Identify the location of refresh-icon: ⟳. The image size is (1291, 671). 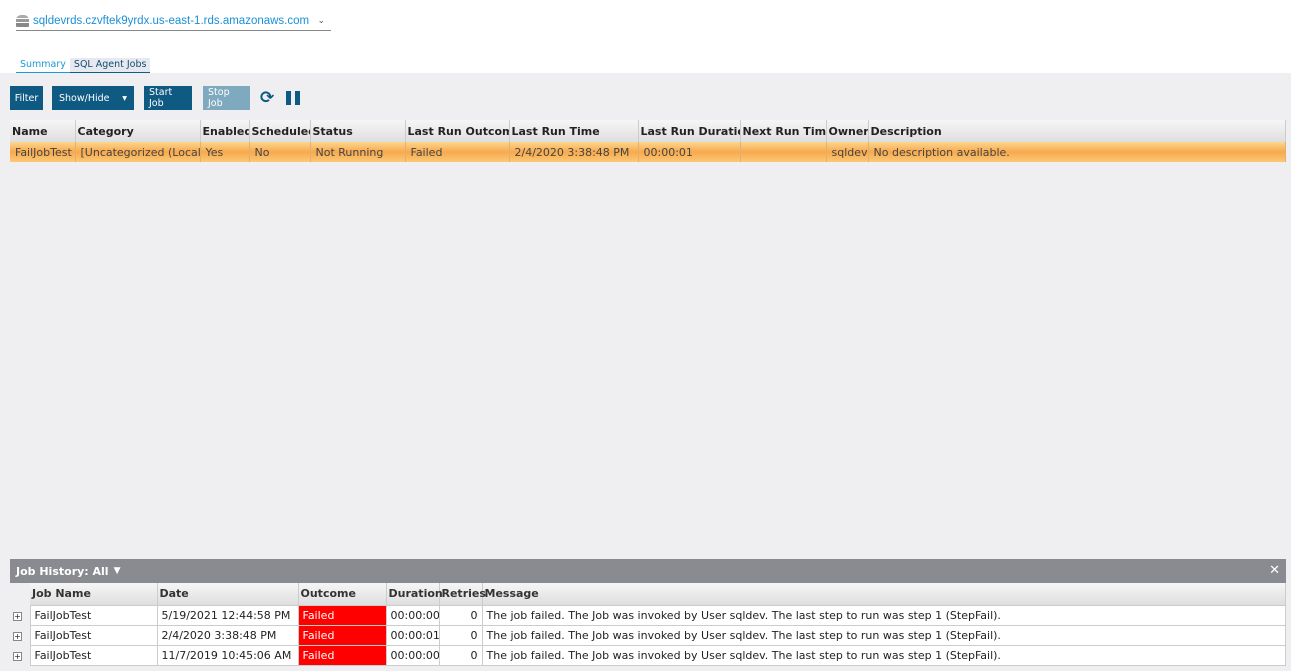
(267, 98).